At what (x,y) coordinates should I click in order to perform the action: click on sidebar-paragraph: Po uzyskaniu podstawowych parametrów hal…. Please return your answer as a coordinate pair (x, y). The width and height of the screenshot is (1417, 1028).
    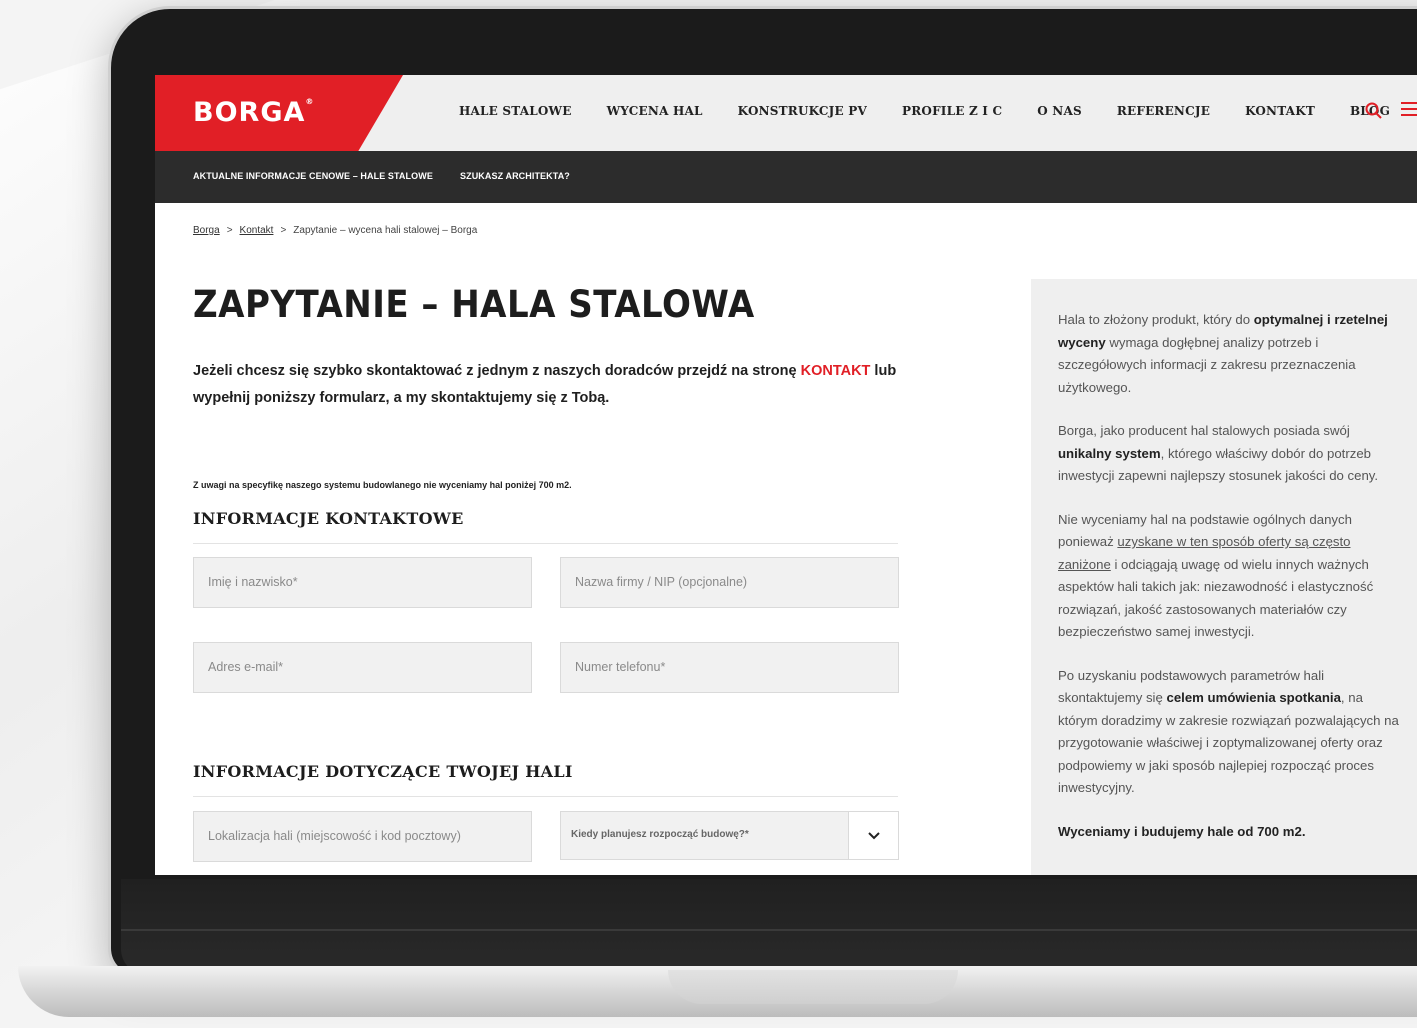
    Looking at the image, I should click on (1228, 731).